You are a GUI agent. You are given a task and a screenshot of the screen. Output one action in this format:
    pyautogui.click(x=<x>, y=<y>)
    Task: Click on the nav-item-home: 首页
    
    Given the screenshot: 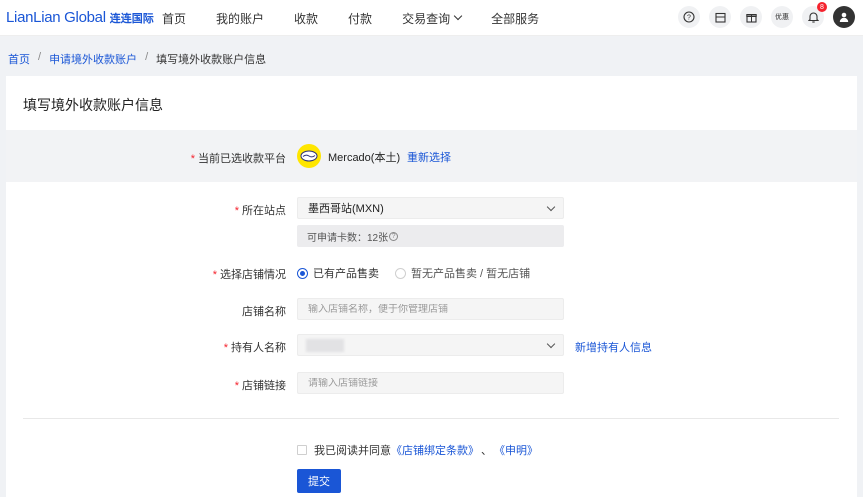 What is the action you would take?
    pyautogui.click(x=174, y=18)
    